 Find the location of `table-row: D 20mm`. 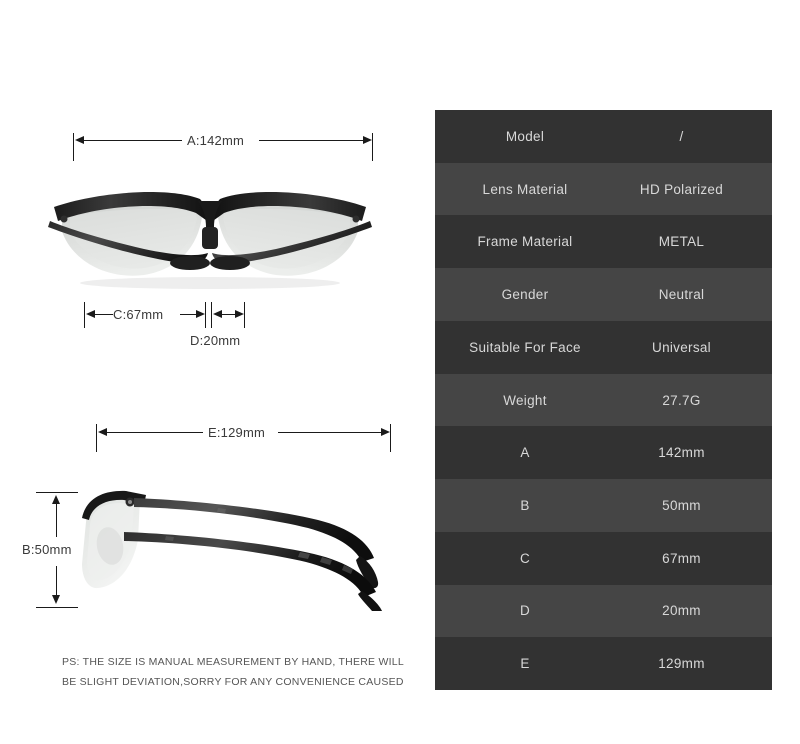

table-row: D 20mm is located at coordinates (603, 611).